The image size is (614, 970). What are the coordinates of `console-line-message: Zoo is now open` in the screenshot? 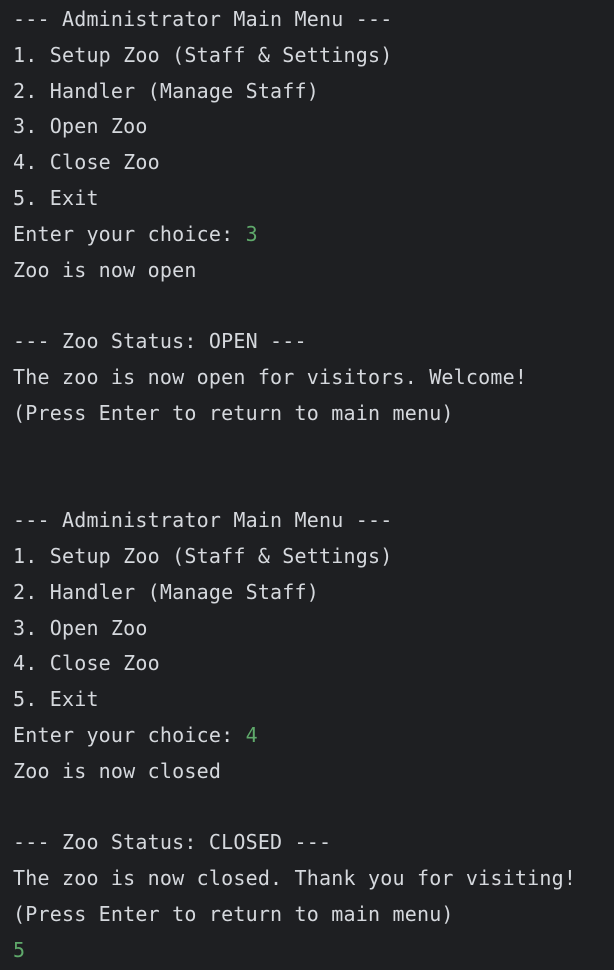 It's located at (313, 271).